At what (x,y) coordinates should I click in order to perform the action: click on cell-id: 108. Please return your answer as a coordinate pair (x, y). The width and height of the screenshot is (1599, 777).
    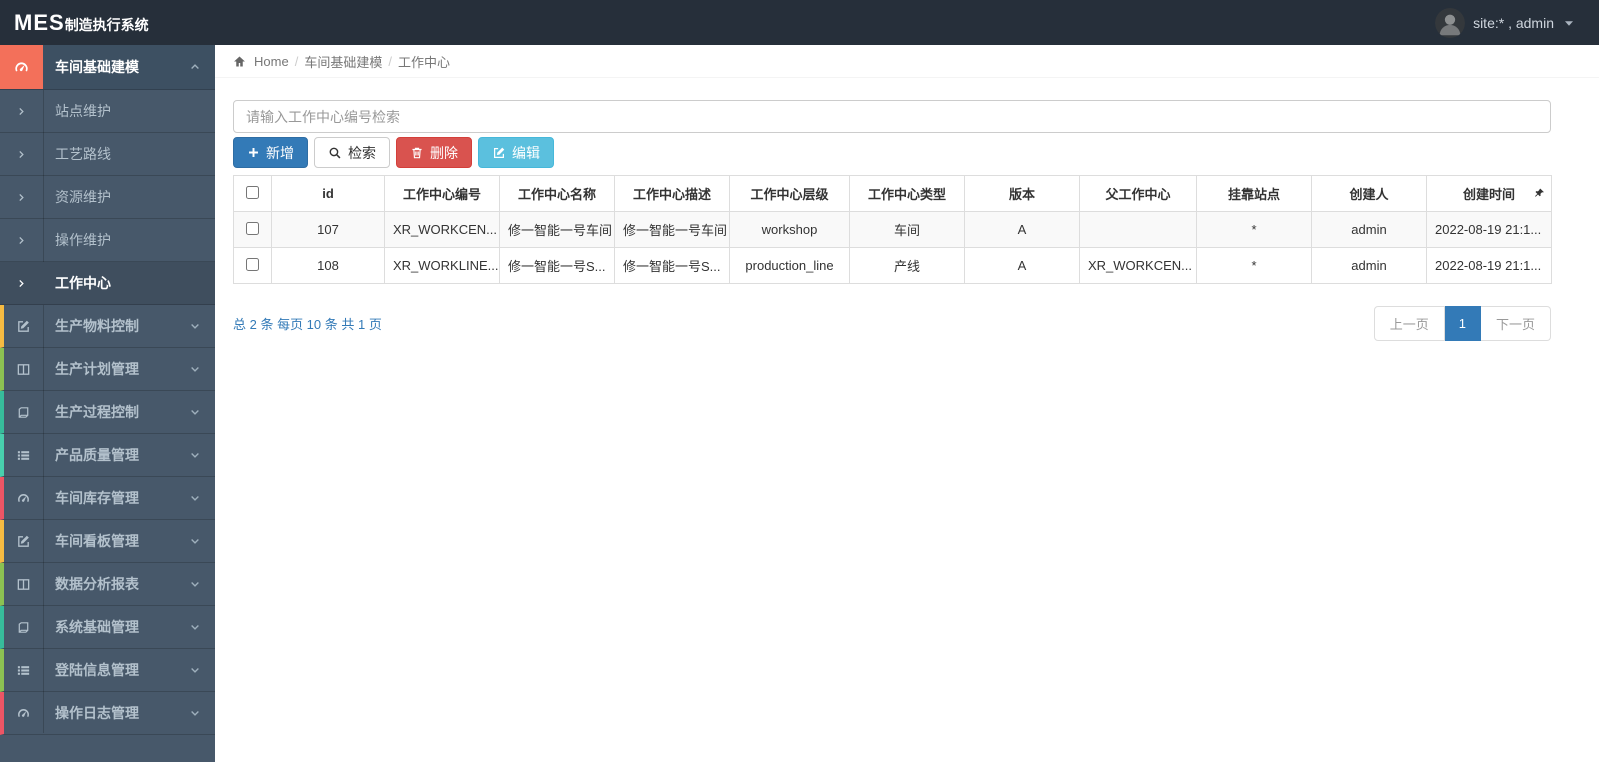
    Looking at the image, I should click on (328, 265).